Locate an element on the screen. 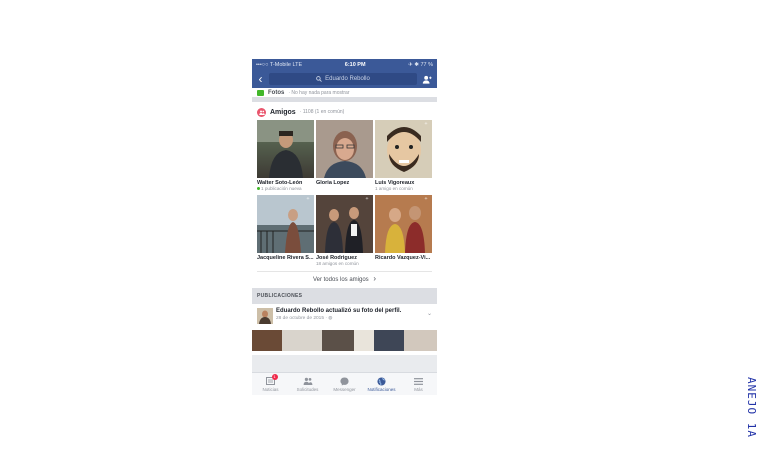 The width and height of the screenshot is (763, 455). search-text: Eduardo Rebollo is located at coordinates (347, 79).